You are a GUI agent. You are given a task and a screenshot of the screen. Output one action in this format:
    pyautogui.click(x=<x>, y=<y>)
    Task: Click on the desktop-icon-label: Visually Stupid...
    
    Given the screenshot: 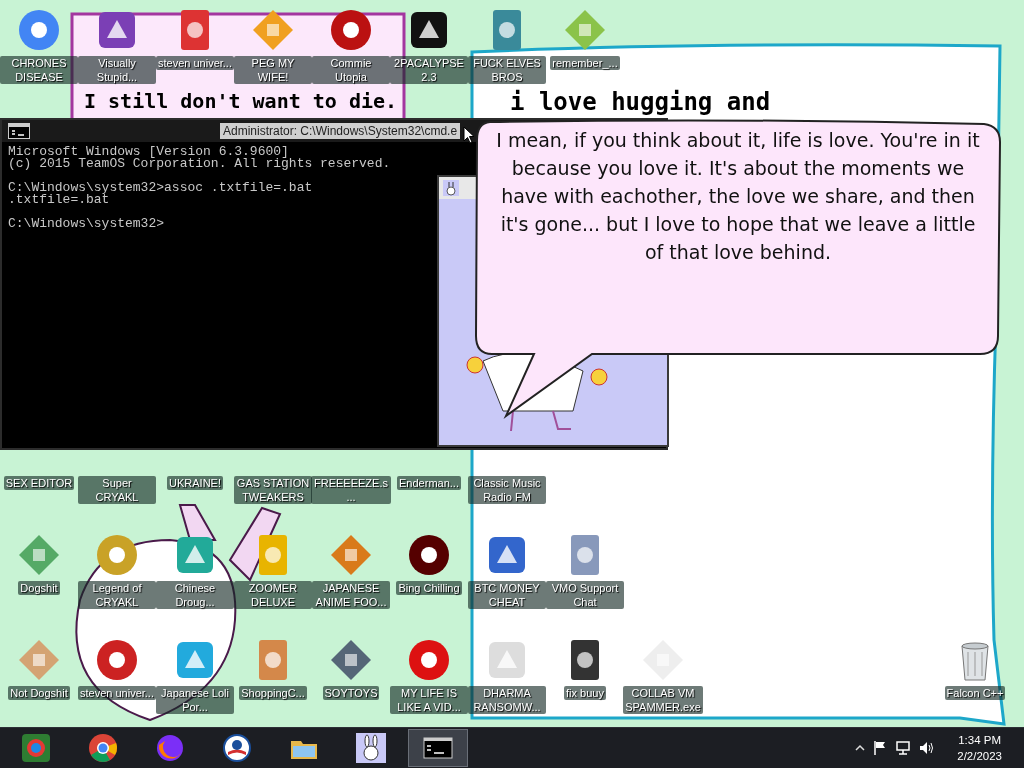 What is the action you would take?
    pyautogui.click(x=117, y=70)
    